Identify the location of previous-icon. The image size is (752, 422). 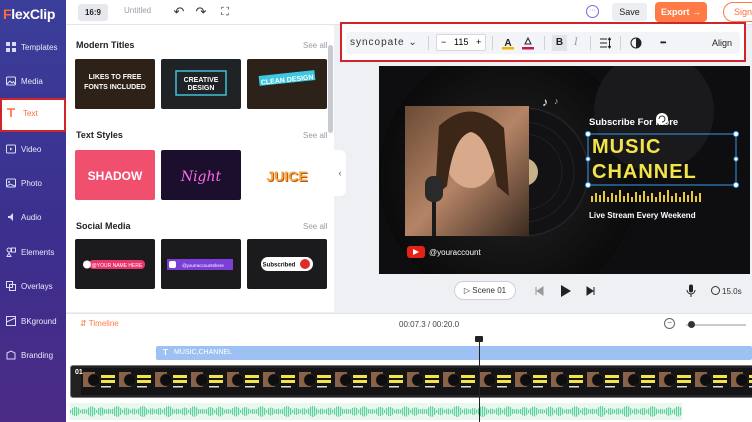
(539, 291).